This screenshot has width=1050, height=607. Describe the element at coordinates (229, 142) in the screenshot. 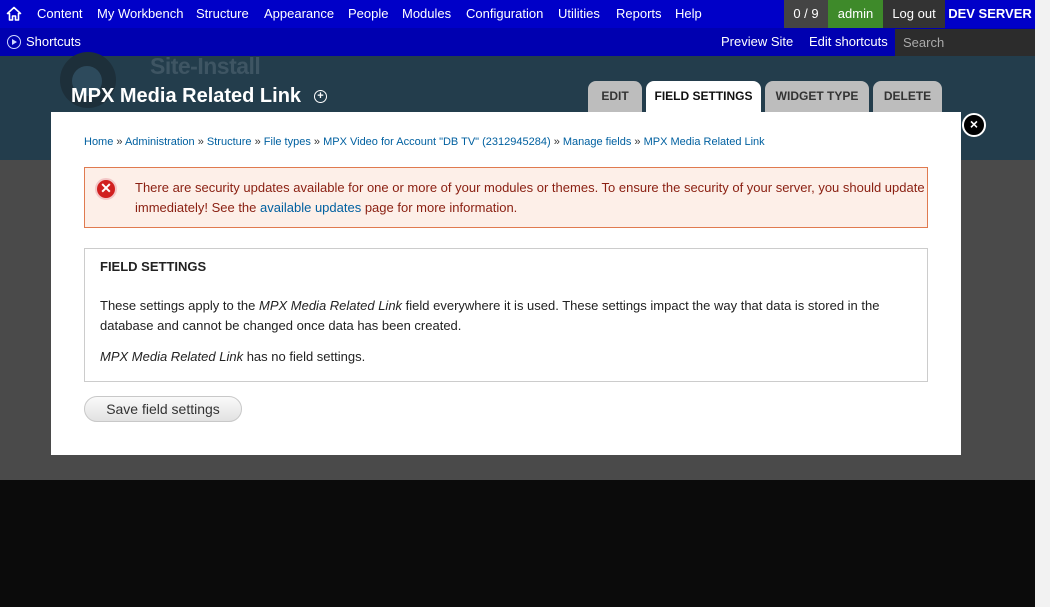

I see `breadcrumb-structure: Structure` at that location.